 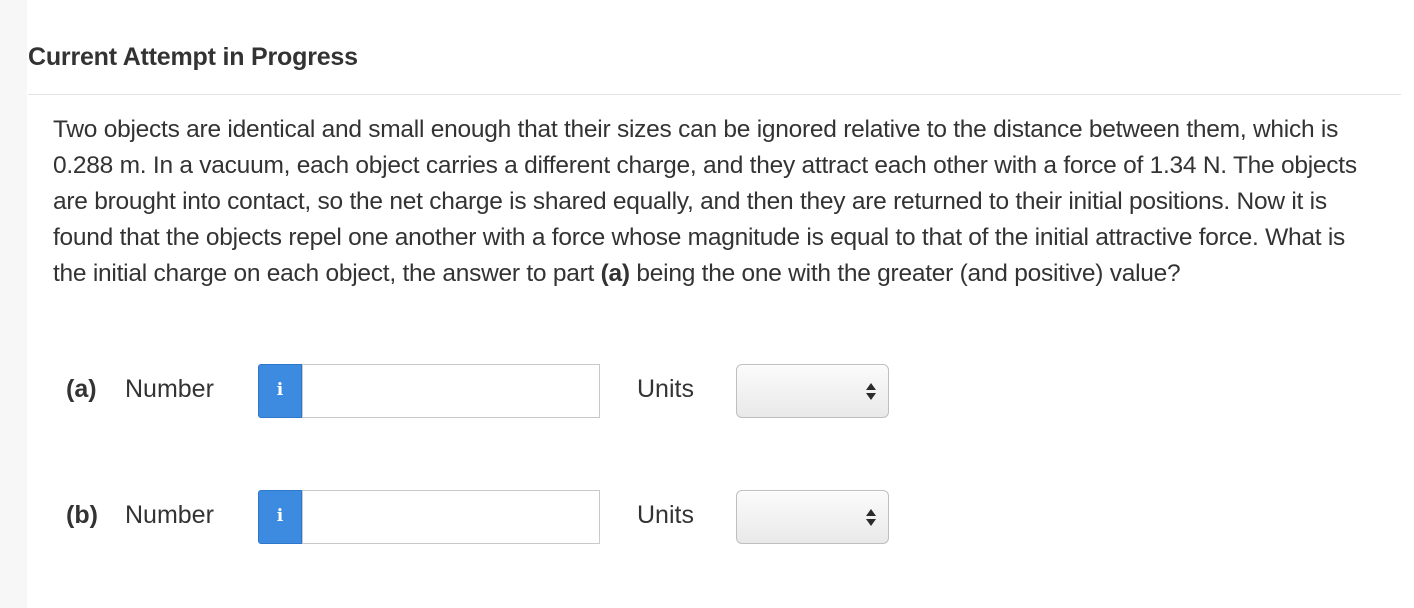 I want to click on part-label-b: (b), so click(x=82, y=515).